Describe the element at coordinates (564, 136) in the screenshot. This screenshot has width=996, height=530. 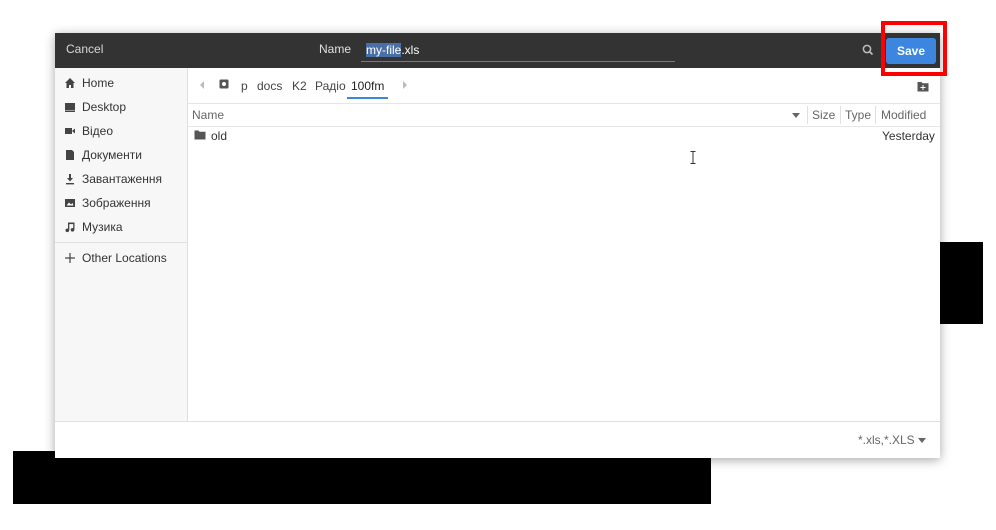
I see `table-row: old Yesterday` at that location.